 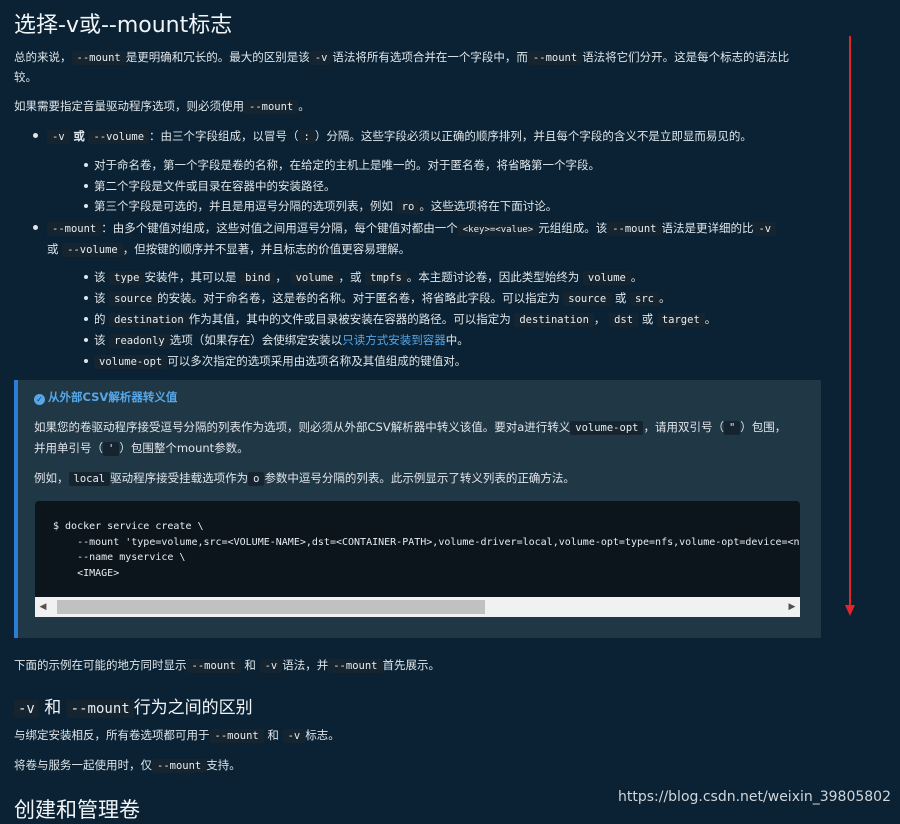 What do you see at coordinates (707, 228) in the screenshot?
I see `text: 语法是更详细的比` at bounding box center [707, 228].